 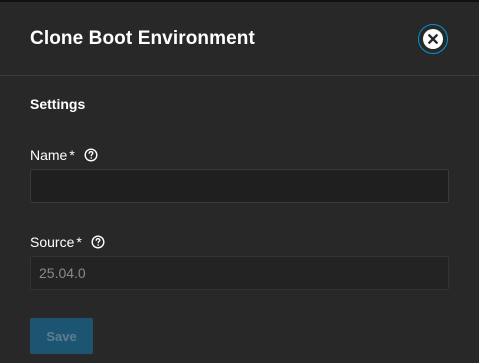 I want to click on name-field-label: Name *, so click(x=64, y=155).